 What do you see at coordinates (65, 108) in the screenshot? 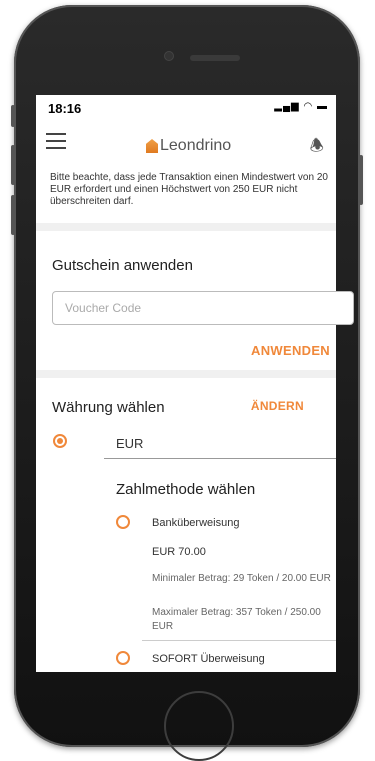
I see `status-time: 18:16` at bounding box center [65, 108].